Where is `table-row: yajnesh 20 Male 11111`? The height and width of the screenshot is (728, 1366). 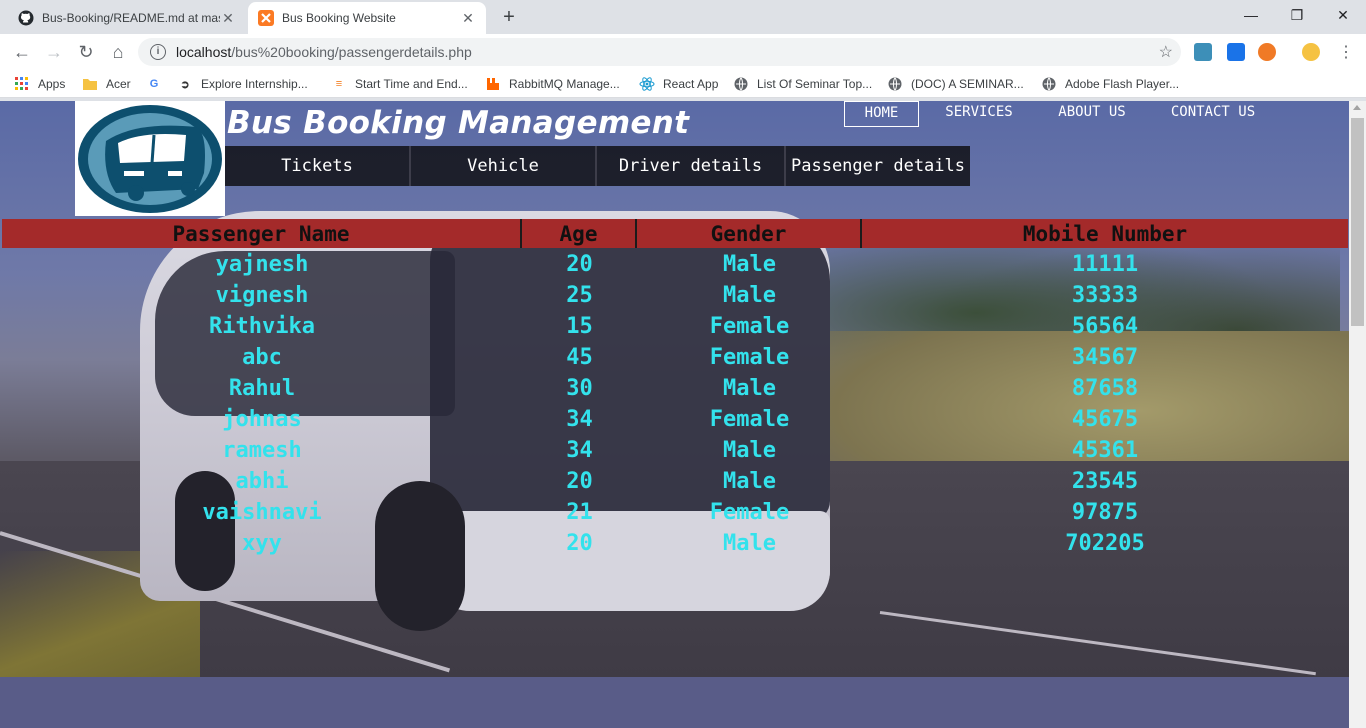
table-row: yajnesh 20 Male 11111 is located at coordinates (675, 264).